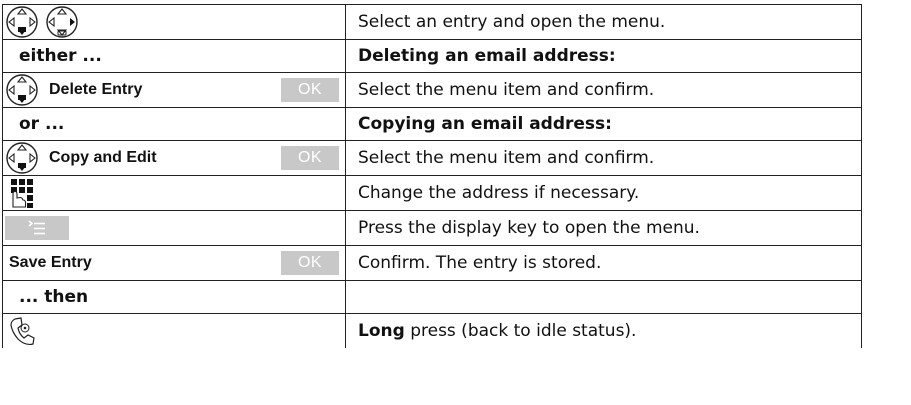 This screenshot has height=405, width=911. I want to click on table-row: Change the address if necessary., so click(432, 193).